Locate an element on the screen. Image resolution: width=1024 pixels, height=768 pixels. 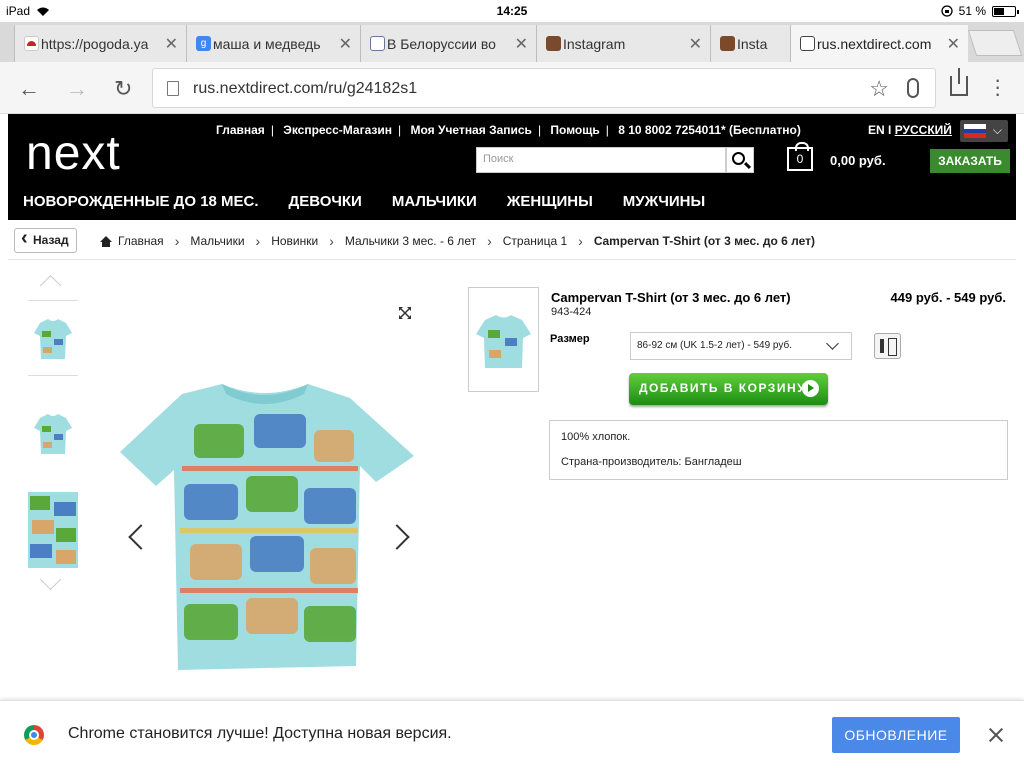
page-icon is located at coordinates (173, 88).